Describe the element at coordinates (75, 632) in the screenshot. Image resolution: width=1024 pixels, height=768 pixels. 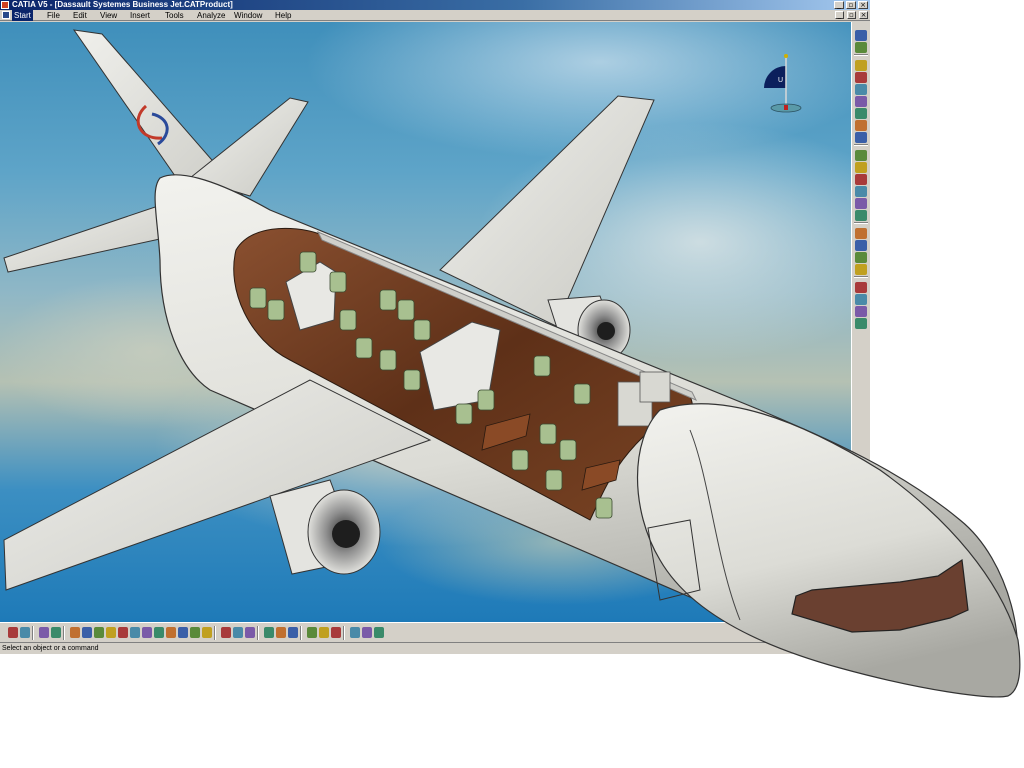
I see `fit-all-icon` at that location.